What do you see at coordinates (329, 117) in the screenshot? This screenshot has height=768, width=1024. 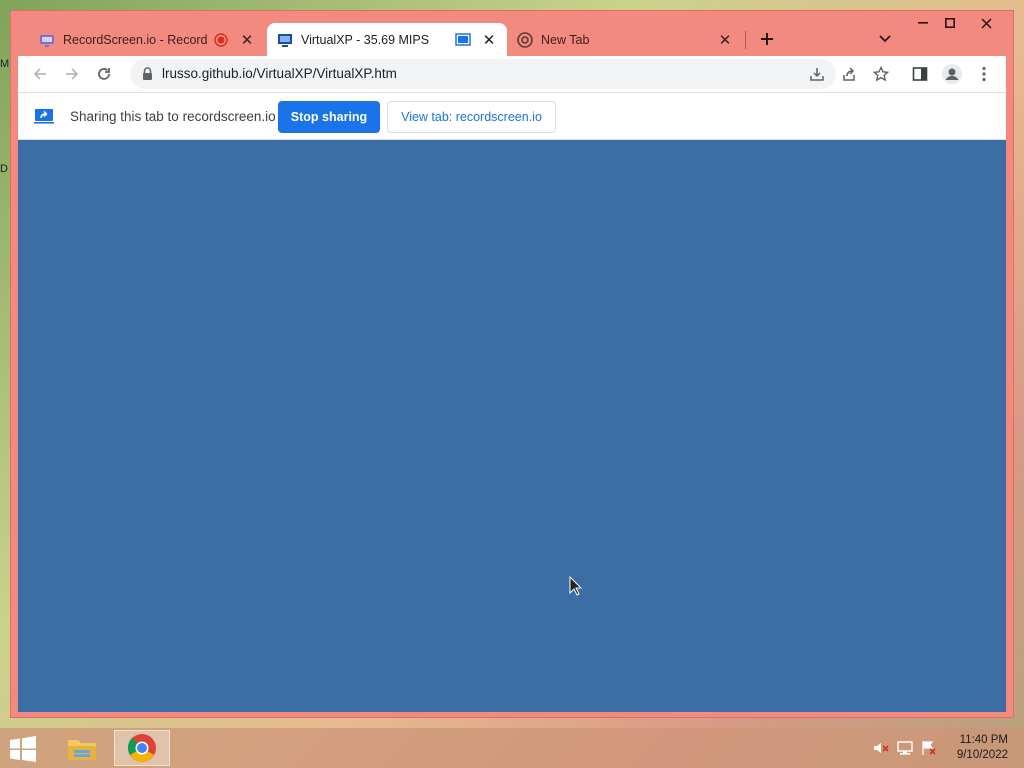 I see `stop-sharing-button: Stop sharing` at bounding box center [329, 117].